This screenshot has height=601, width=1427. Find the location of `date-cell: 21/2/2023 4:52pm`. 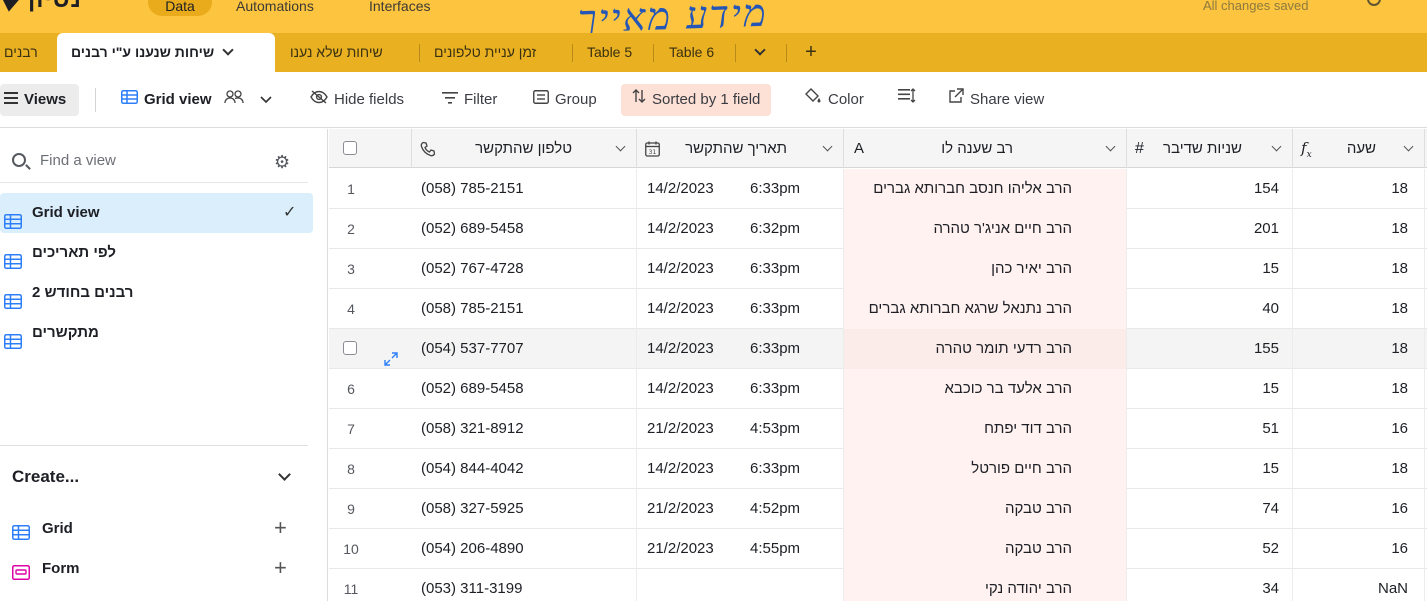

date-cell: 21/2/2023 4:52pm is located at coordinates (740, 509).